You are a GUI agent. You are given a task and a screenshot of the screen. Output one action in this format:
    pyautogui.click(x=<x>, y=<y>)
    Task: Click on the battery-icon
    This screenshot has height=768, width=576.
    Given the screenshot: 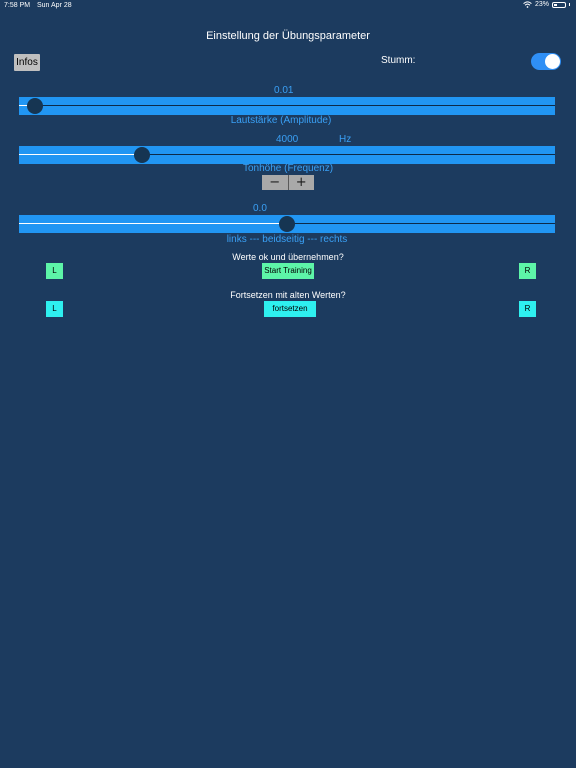 What is the action you would take?
    pyautogui.click(x=559, y=4)
    